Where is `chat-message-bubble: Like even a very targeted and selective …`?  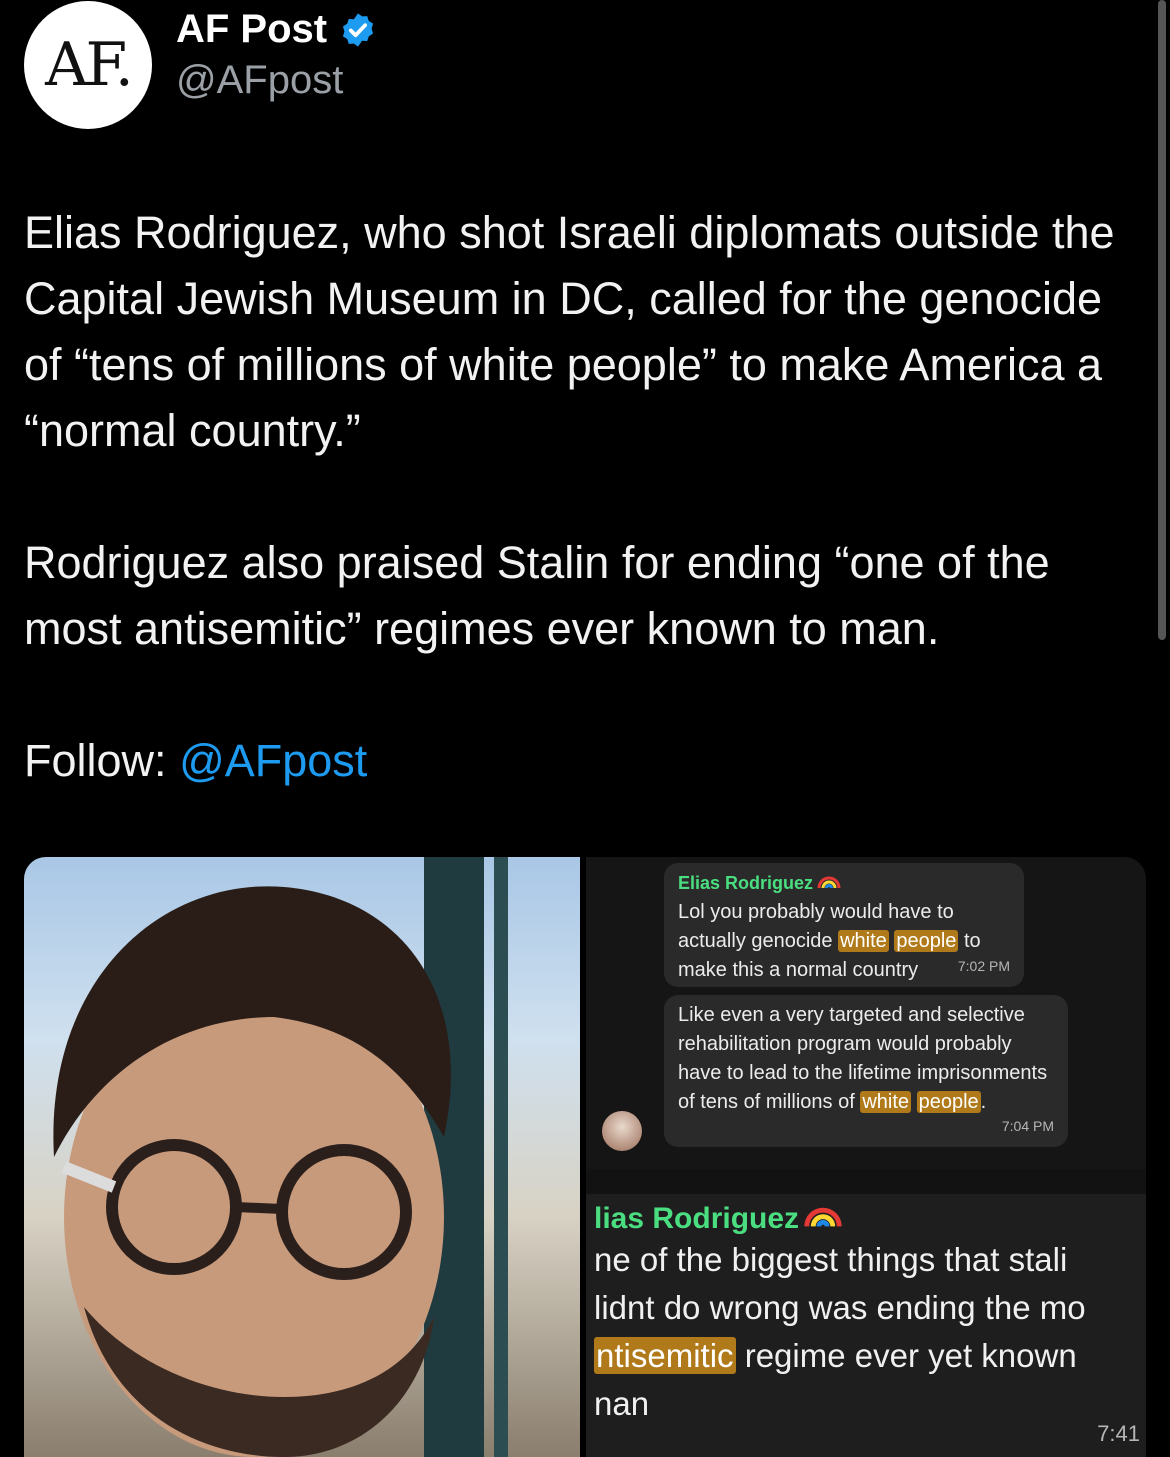
chat-message-bubble: Like even a very targeted and selective … is located at coordinates (866, 1071).